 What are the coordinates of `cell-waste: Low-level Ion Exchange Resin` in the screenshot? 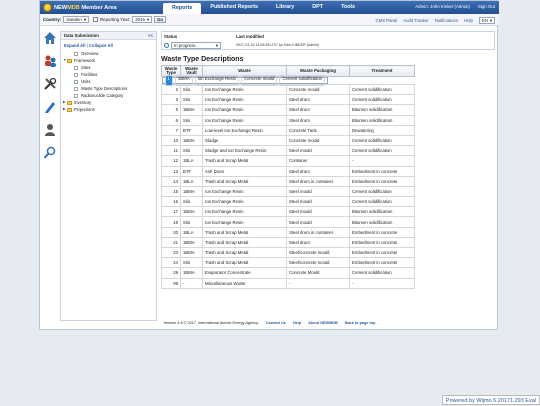 It's located at (244, 130).